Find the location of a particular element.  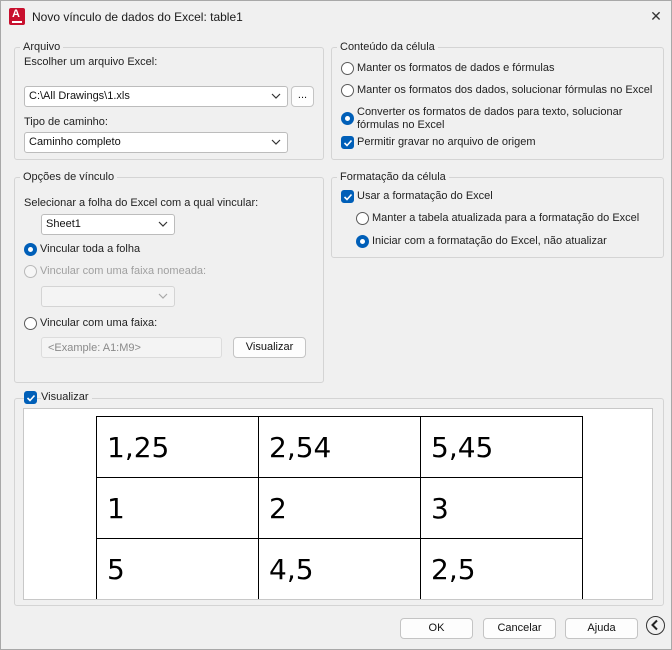

writeback-checkbox is located at coordinates (347, 142).